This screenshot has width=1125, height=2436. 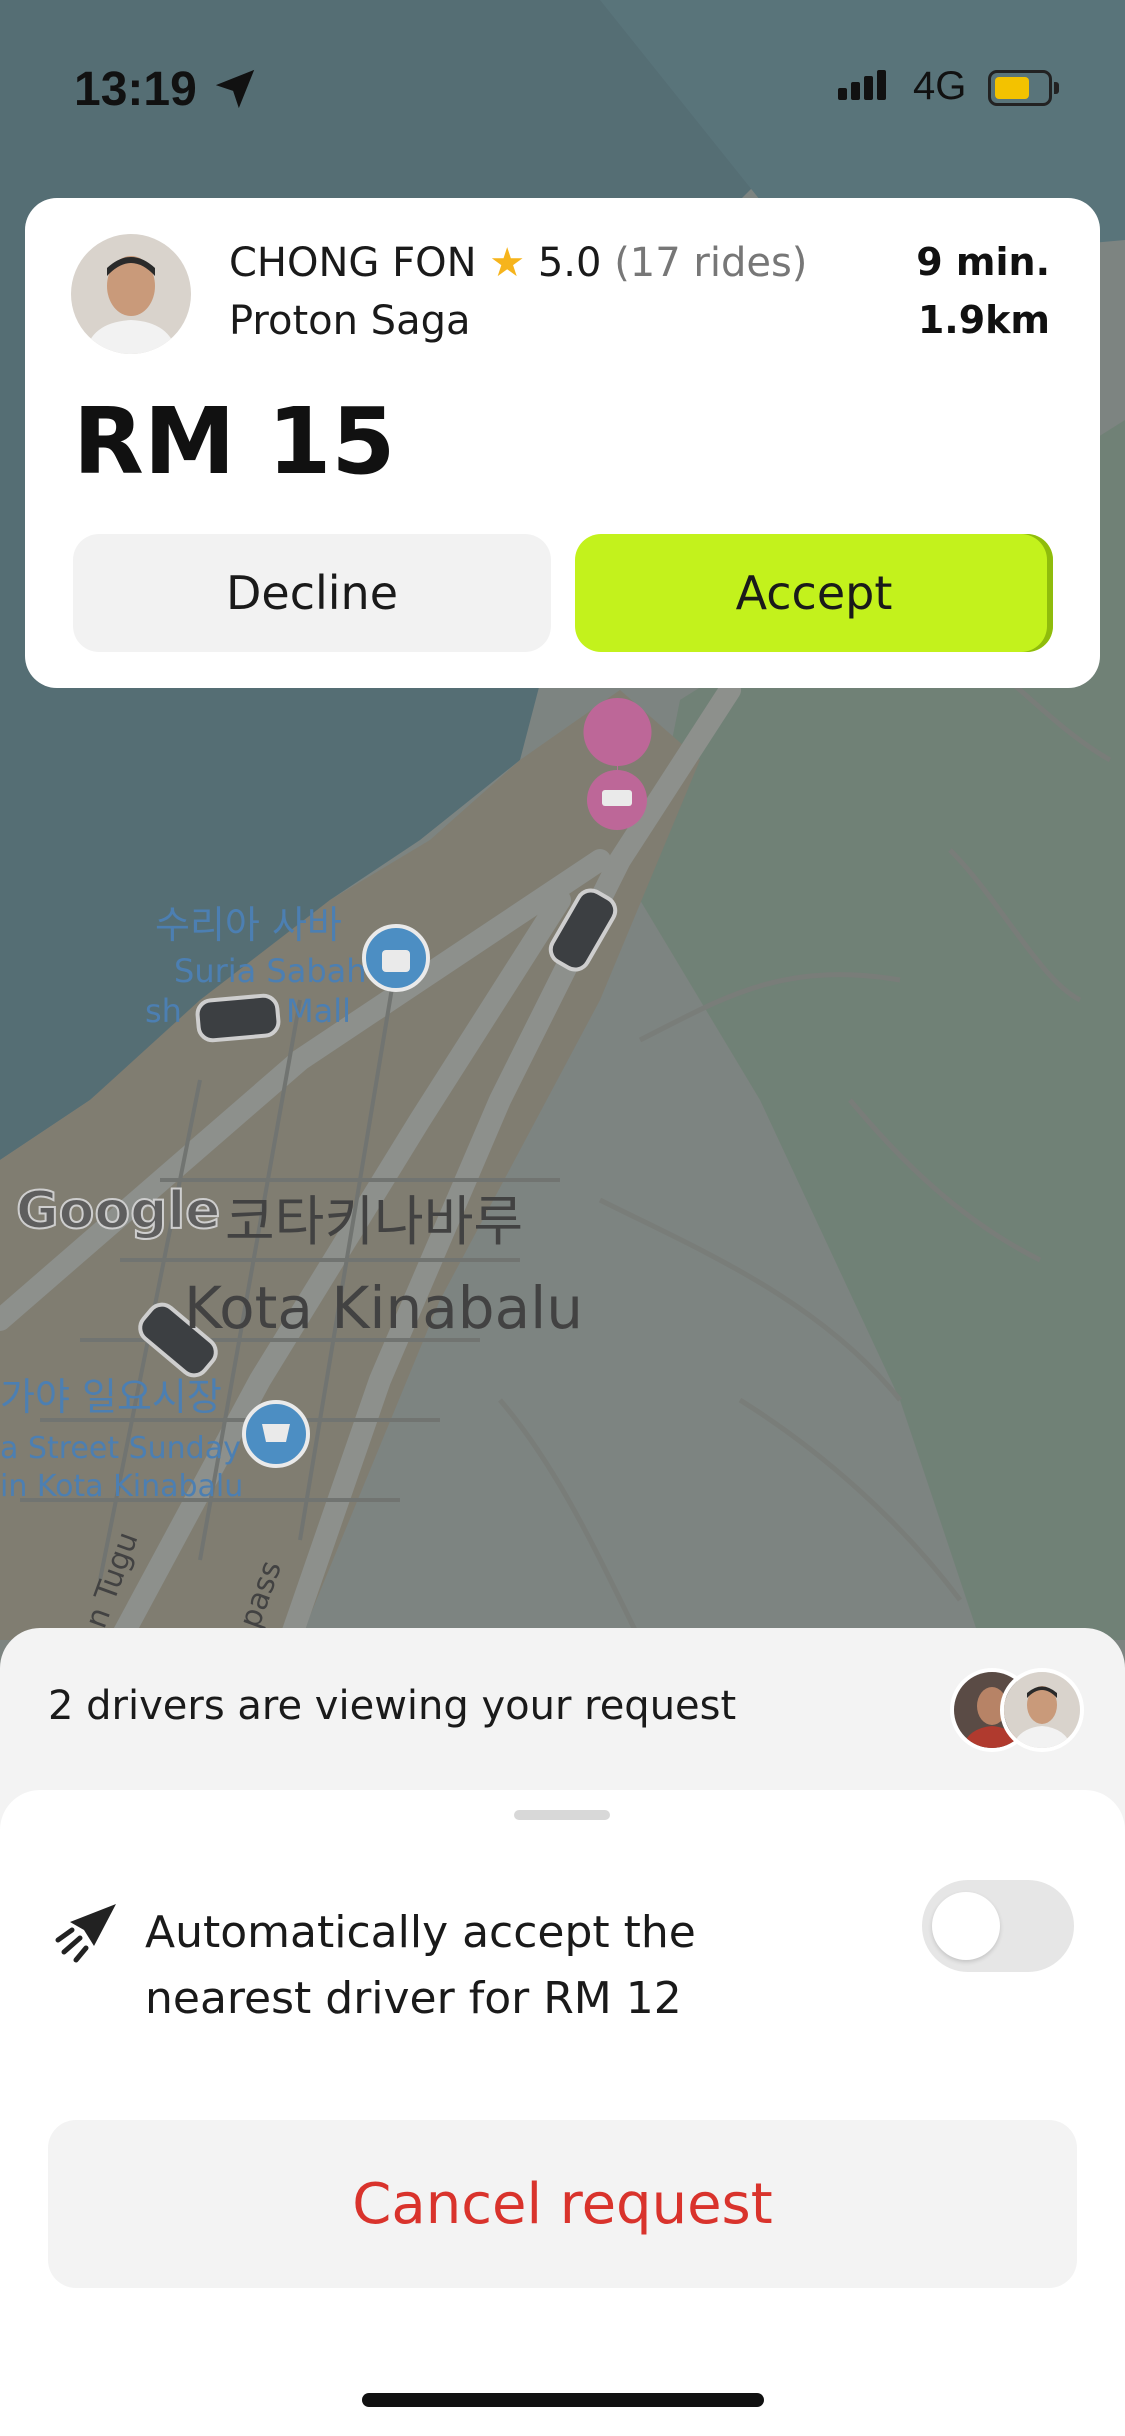 I want to click on auto-accept-toggle, so click(x=998, y=1926).